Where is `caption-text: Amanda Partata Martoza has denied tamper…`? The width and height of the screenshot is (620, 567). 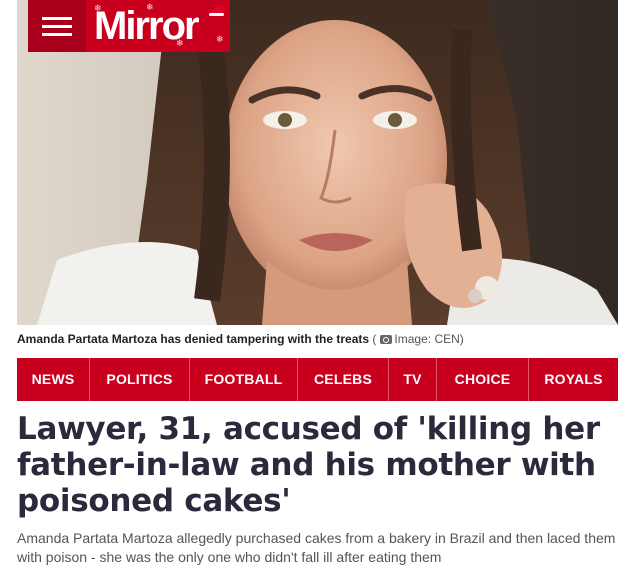 caption-text: Amanda Partata Martoza has denied tamper… is located at coordinates (193, 339).